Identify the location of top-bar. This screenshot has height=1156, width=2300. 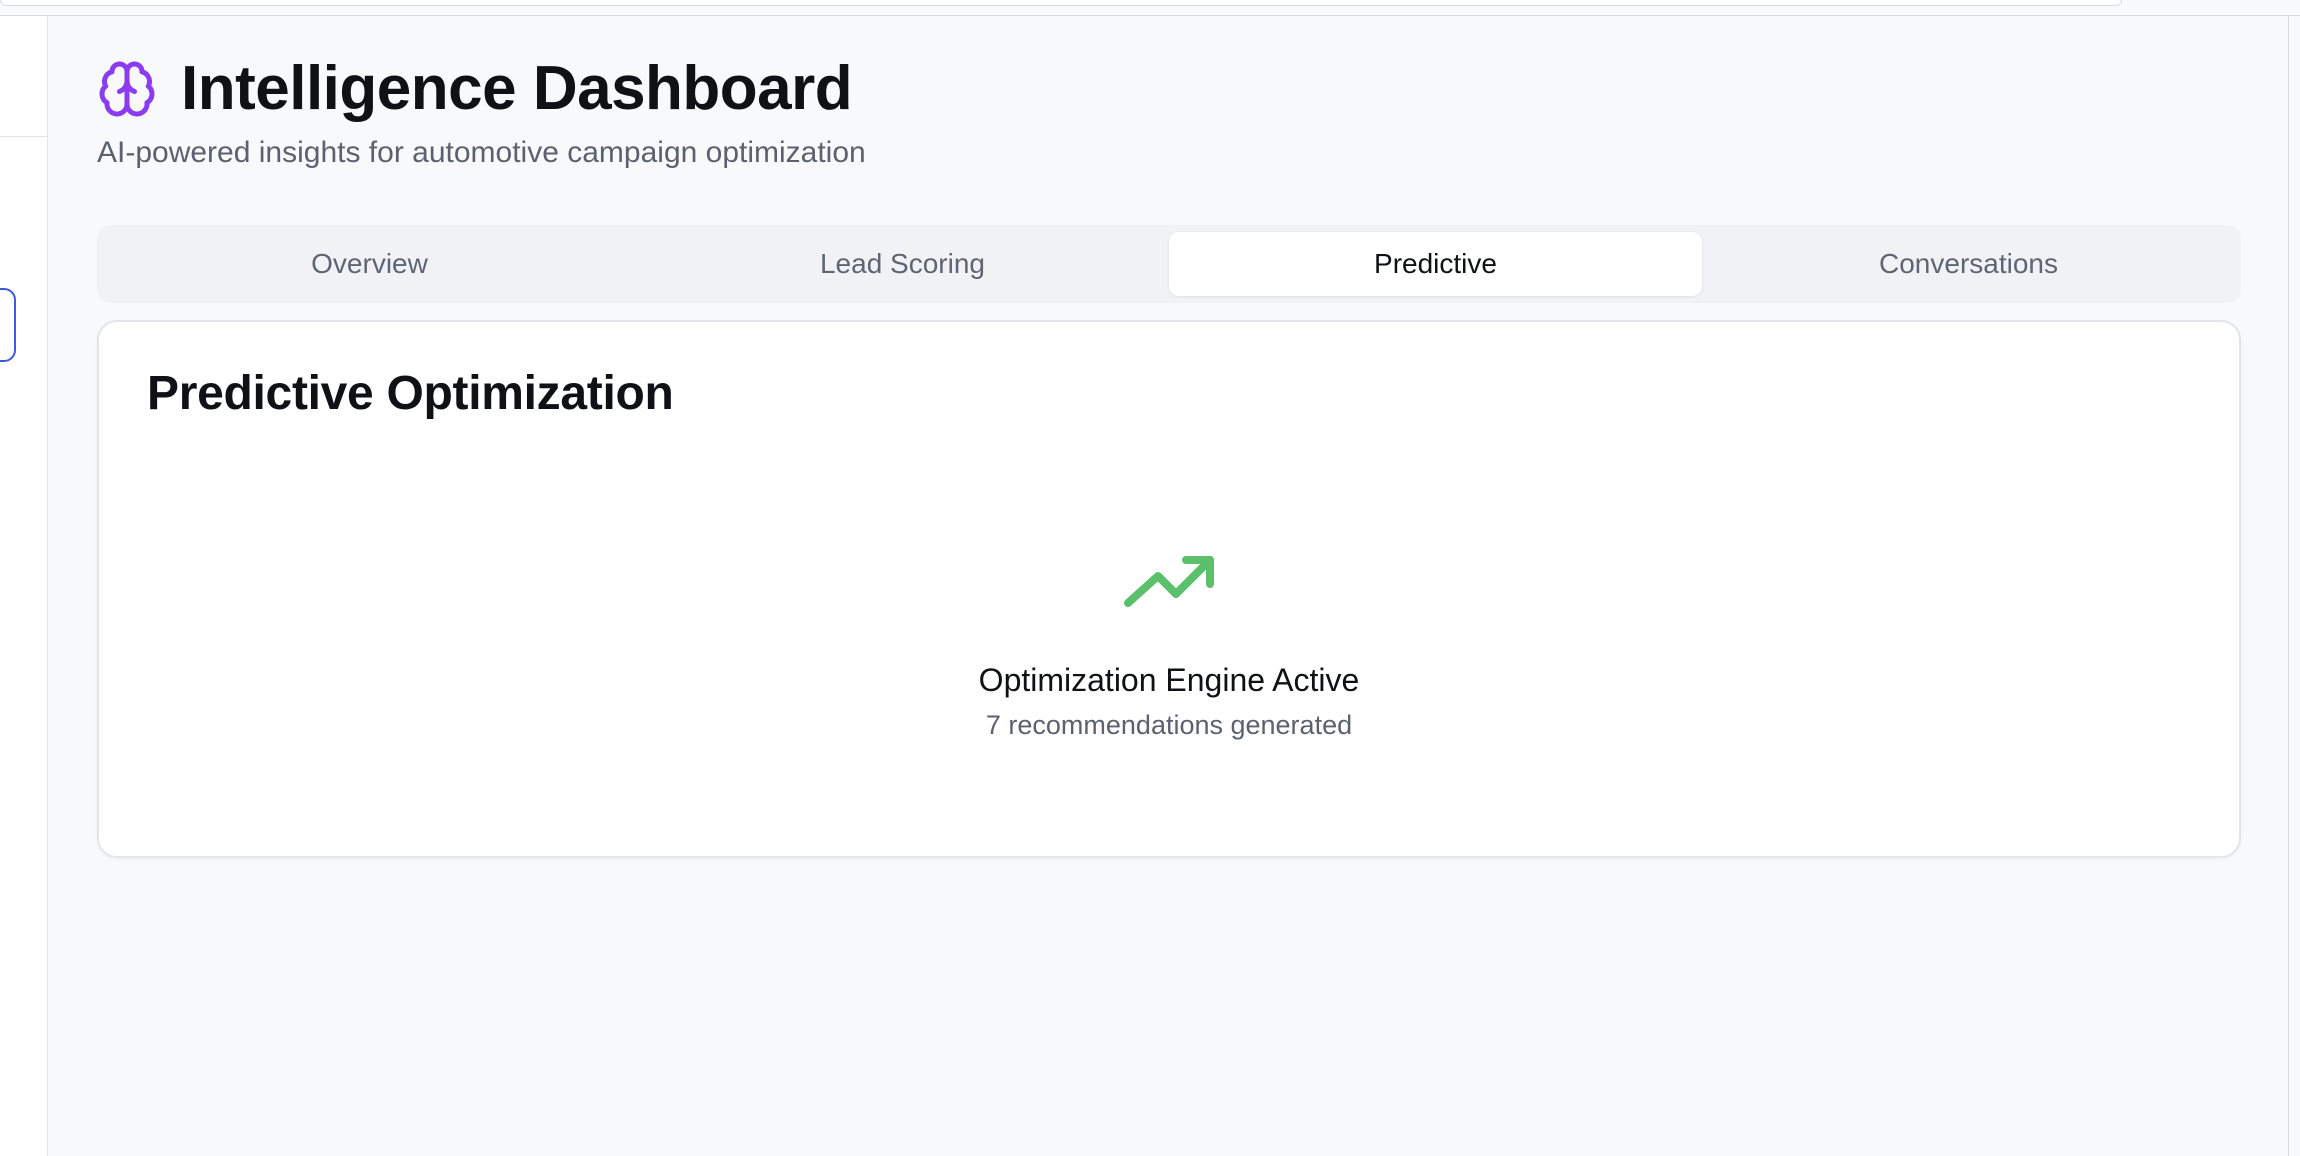
(1150, 8).